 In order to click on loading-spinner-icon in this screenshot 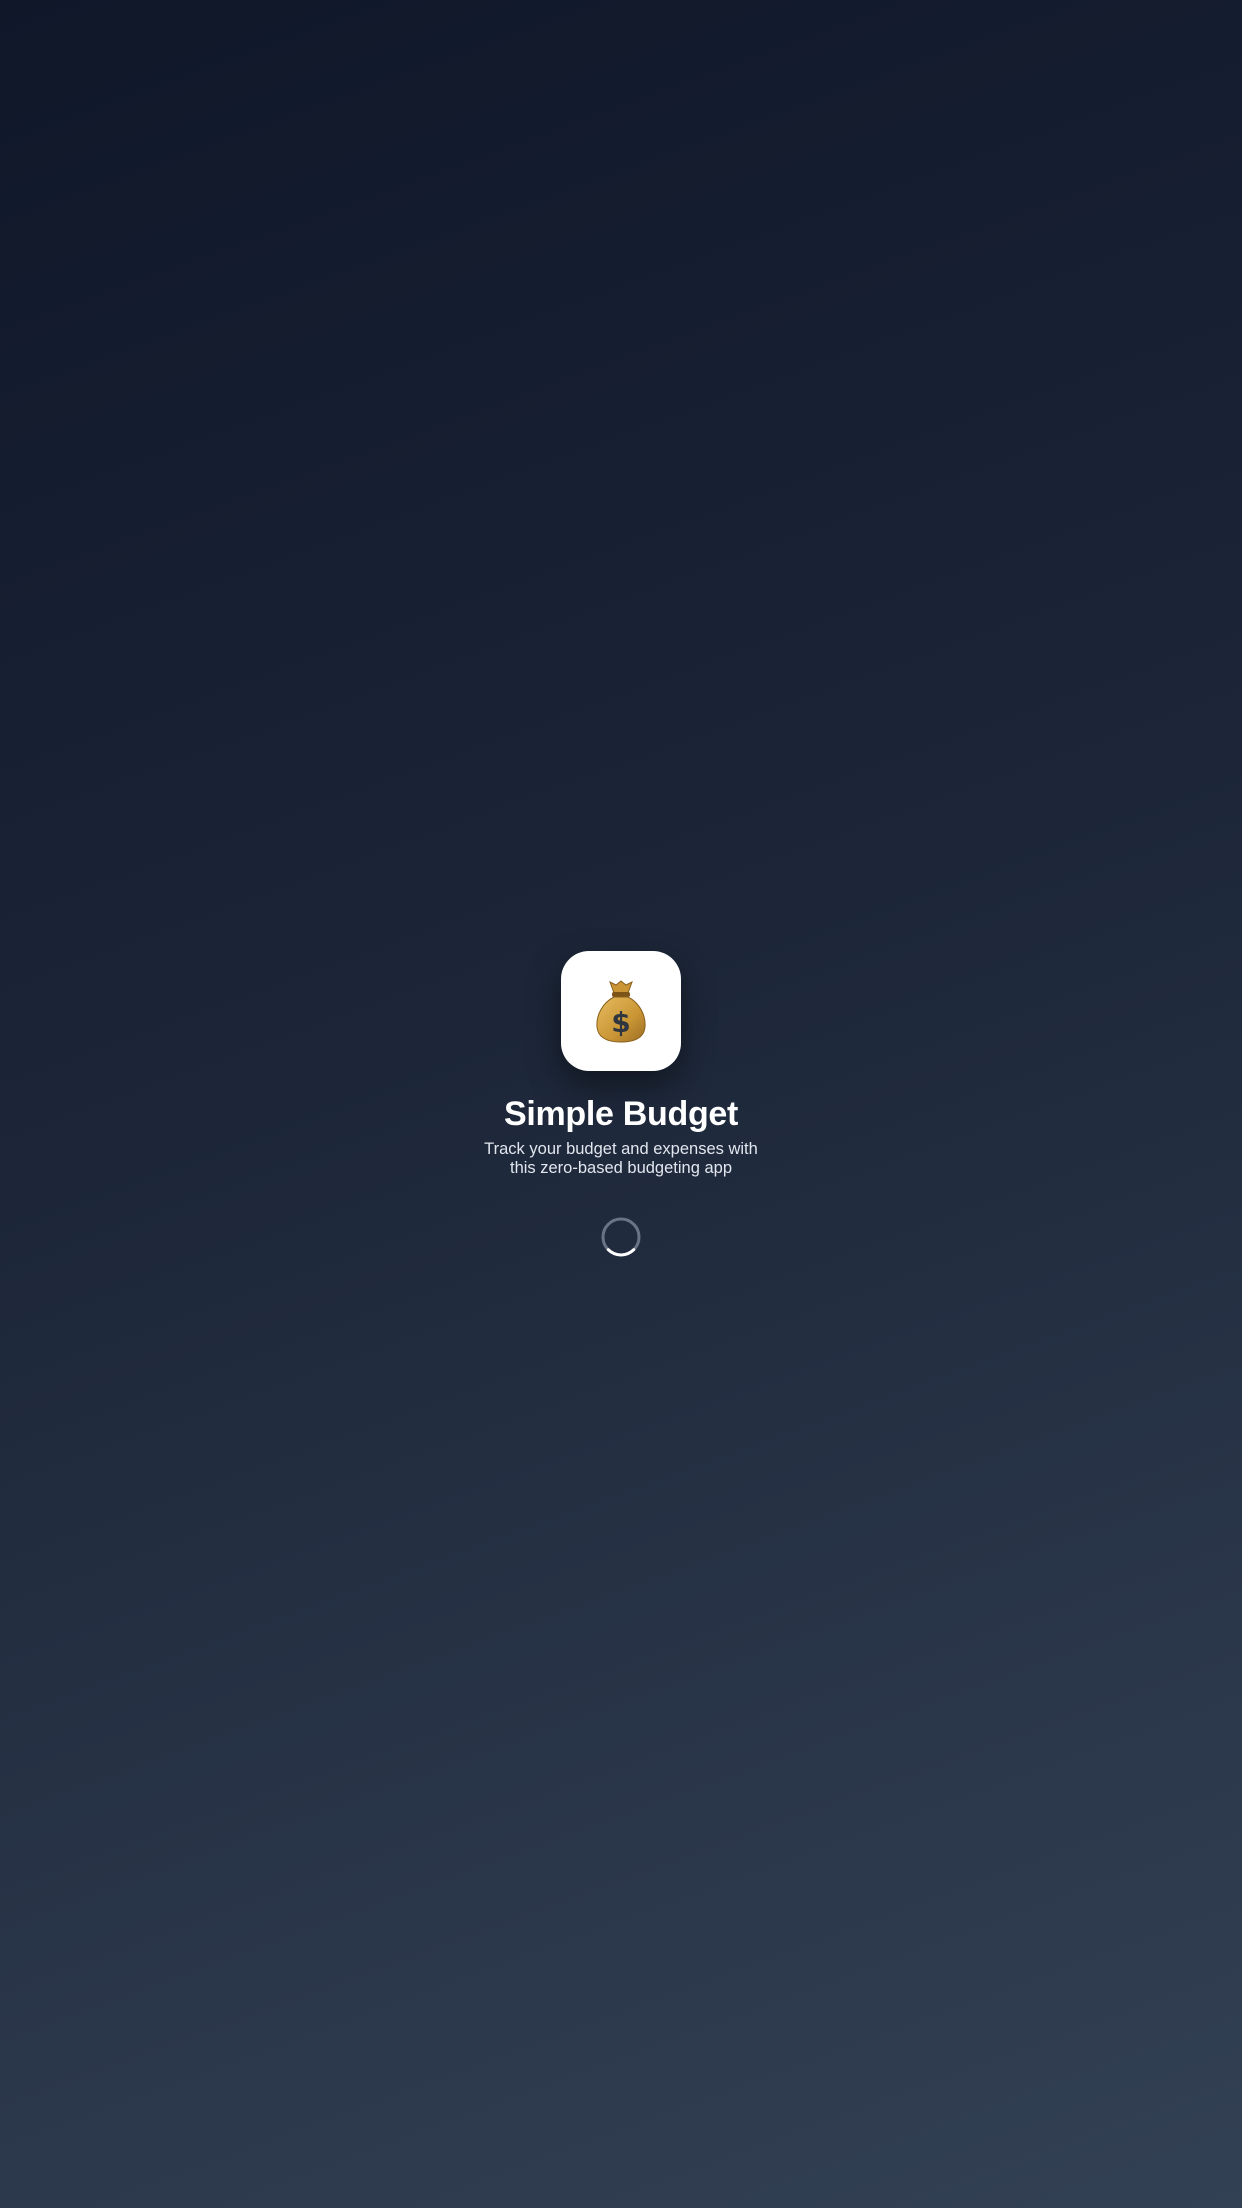, I will do `click(621, 1237)`.